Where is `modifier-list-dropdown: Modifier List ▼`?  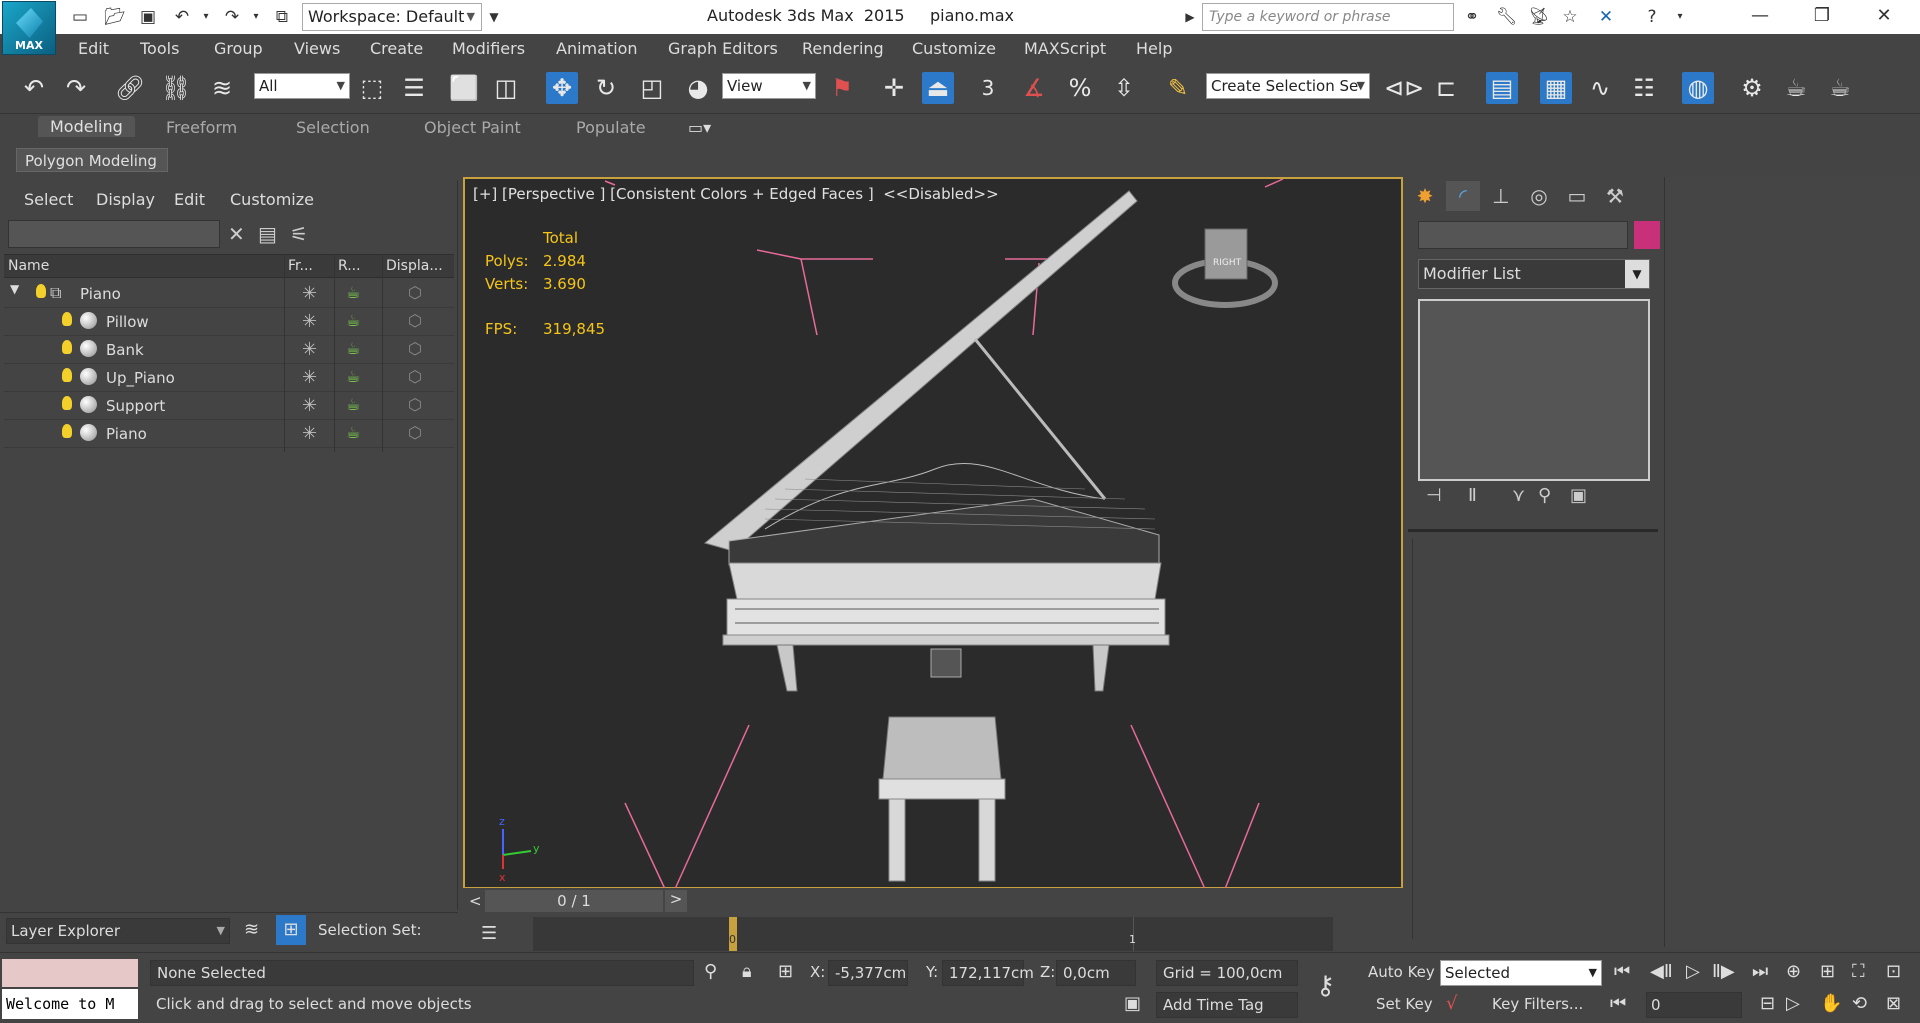 modifier-list-dropdown: Modifier List ▼ is located at coordinates (1534, 274).